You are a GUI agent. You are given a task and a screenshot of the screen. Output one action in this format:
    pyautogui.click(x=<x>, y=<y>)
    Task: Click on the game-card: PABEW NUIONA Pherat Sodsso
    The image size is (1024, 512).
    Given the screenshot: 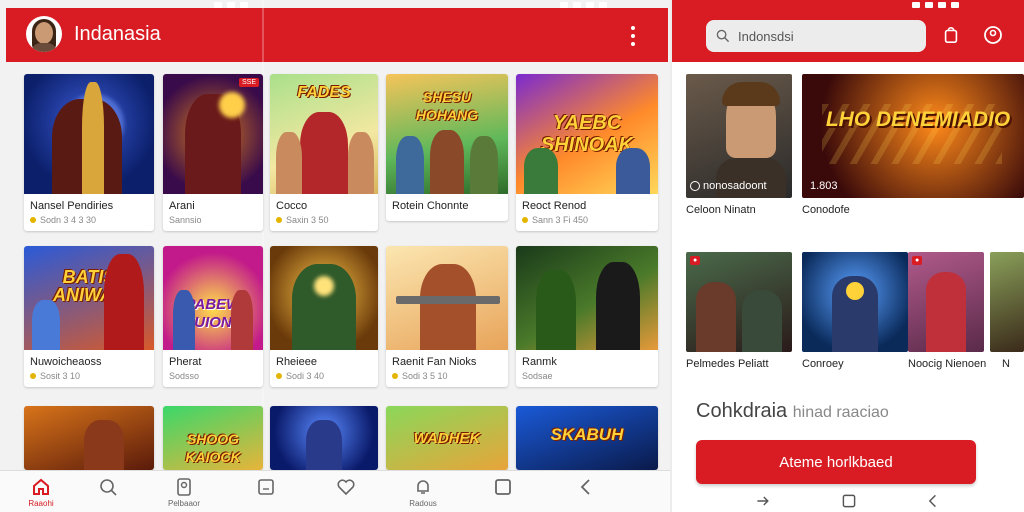 What is the action you would take?
    pyautogui.click(x=213, y=316)
    